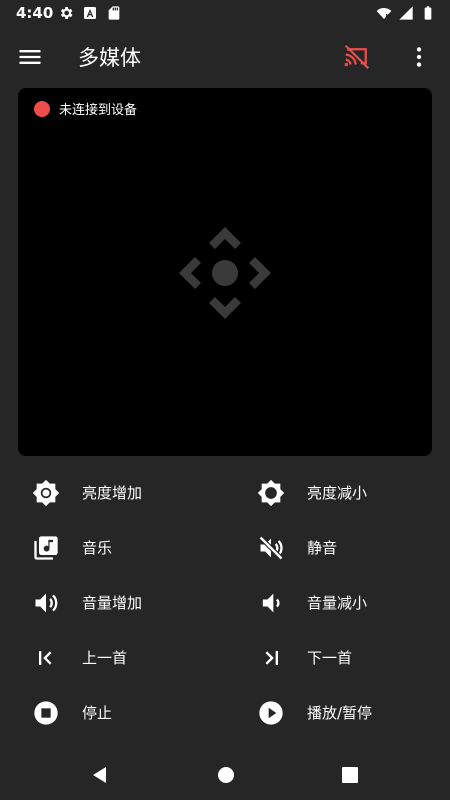 This screenshot has width=450, height=800. I want to click on stop-button: 停止, so click(72, 712).